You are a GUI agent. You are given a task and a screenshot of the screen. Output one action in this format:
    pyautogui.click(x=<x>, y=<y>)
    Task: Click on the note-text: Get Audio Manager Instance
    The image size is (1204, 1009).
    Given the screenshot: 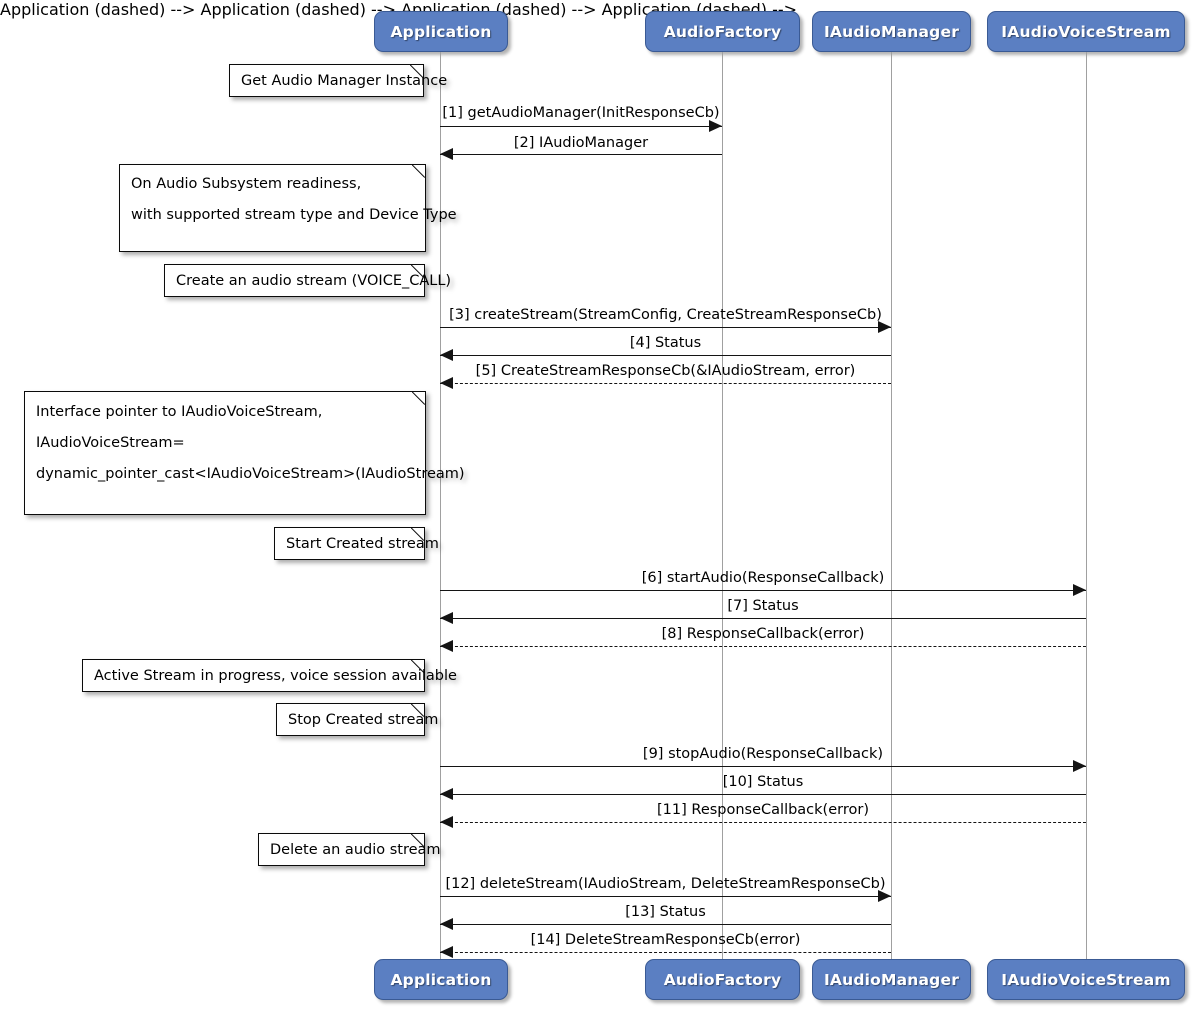 What is the action you would take?
    pyautogui.click(x=344, y=81)
    